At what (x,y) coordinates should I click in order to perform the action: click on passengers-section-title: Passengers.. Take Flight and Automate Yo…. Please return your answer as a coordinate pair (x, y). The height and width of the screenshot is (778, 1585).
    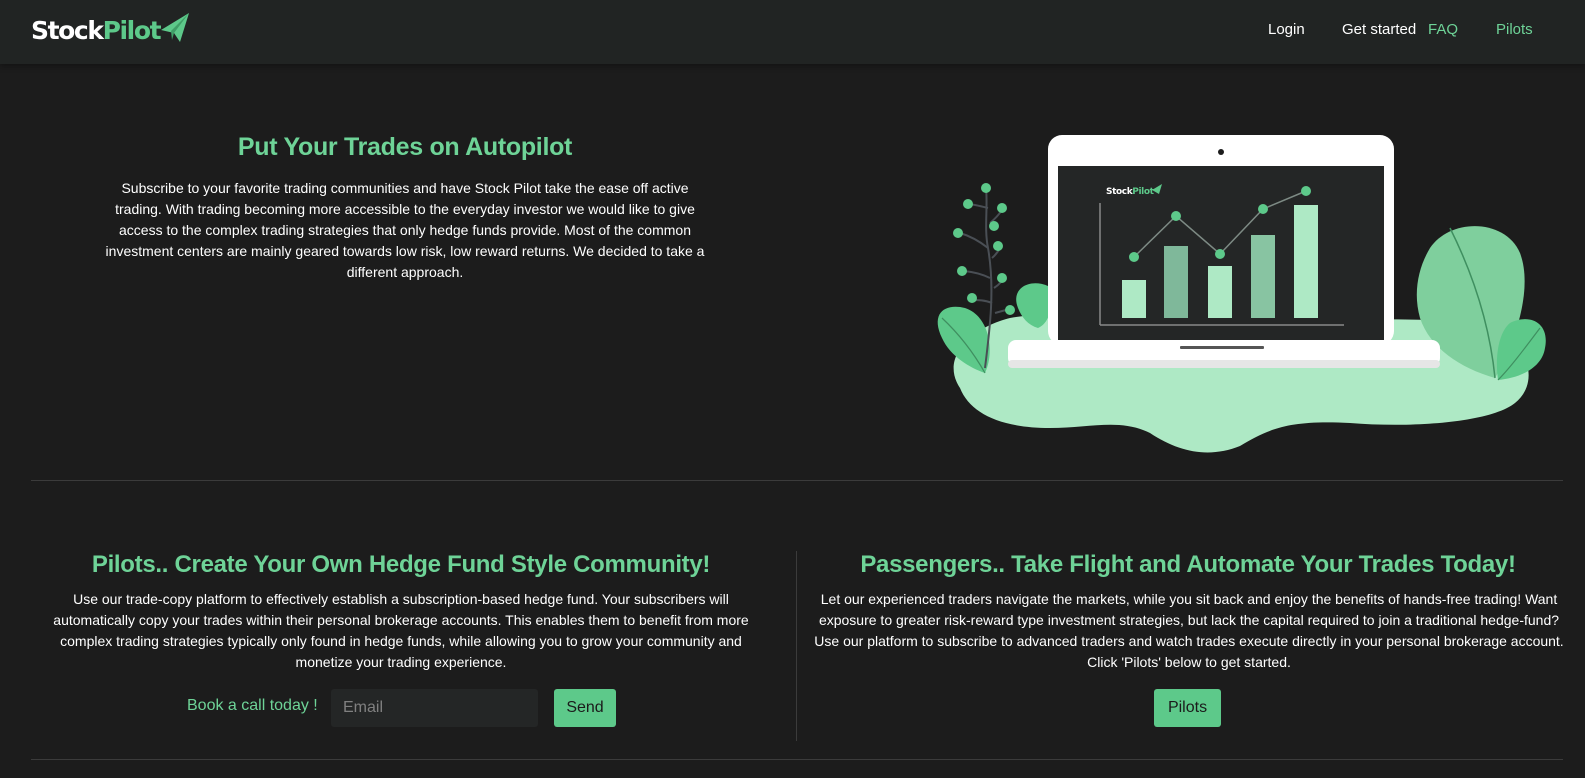
    Looking at the image, I should click on (1188, 564).